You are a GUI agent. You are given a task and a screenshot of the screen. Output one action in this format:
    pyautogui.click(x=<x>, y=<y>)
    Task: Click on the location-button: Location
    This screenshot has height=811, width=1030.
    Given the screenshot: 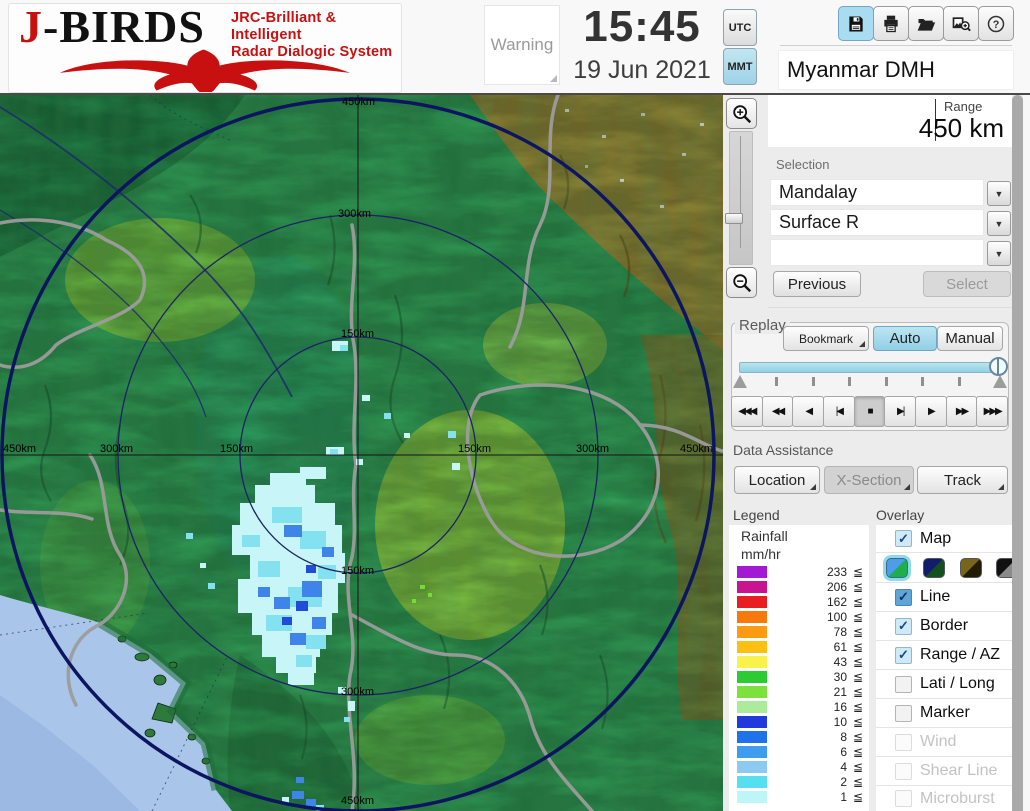 What is the action you would take?
    pyautogui.click(x=777, y=480)
    